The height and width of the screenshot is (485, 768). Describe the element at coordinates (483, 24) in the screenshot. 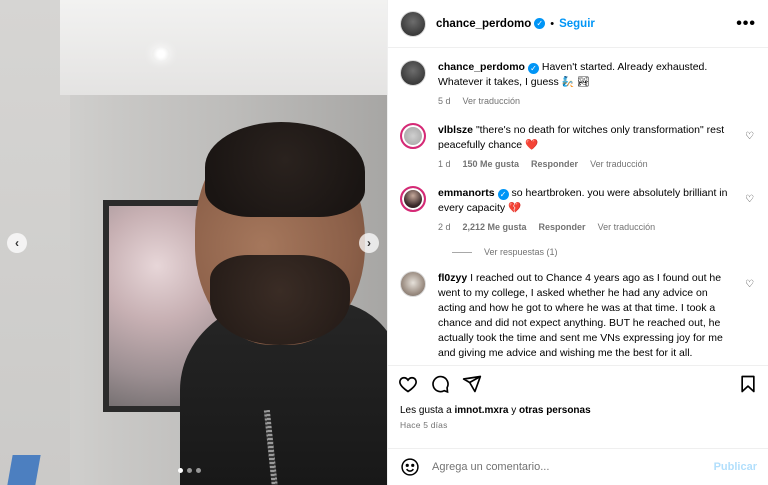

I see `post-username: chance_perdomo` at that location.